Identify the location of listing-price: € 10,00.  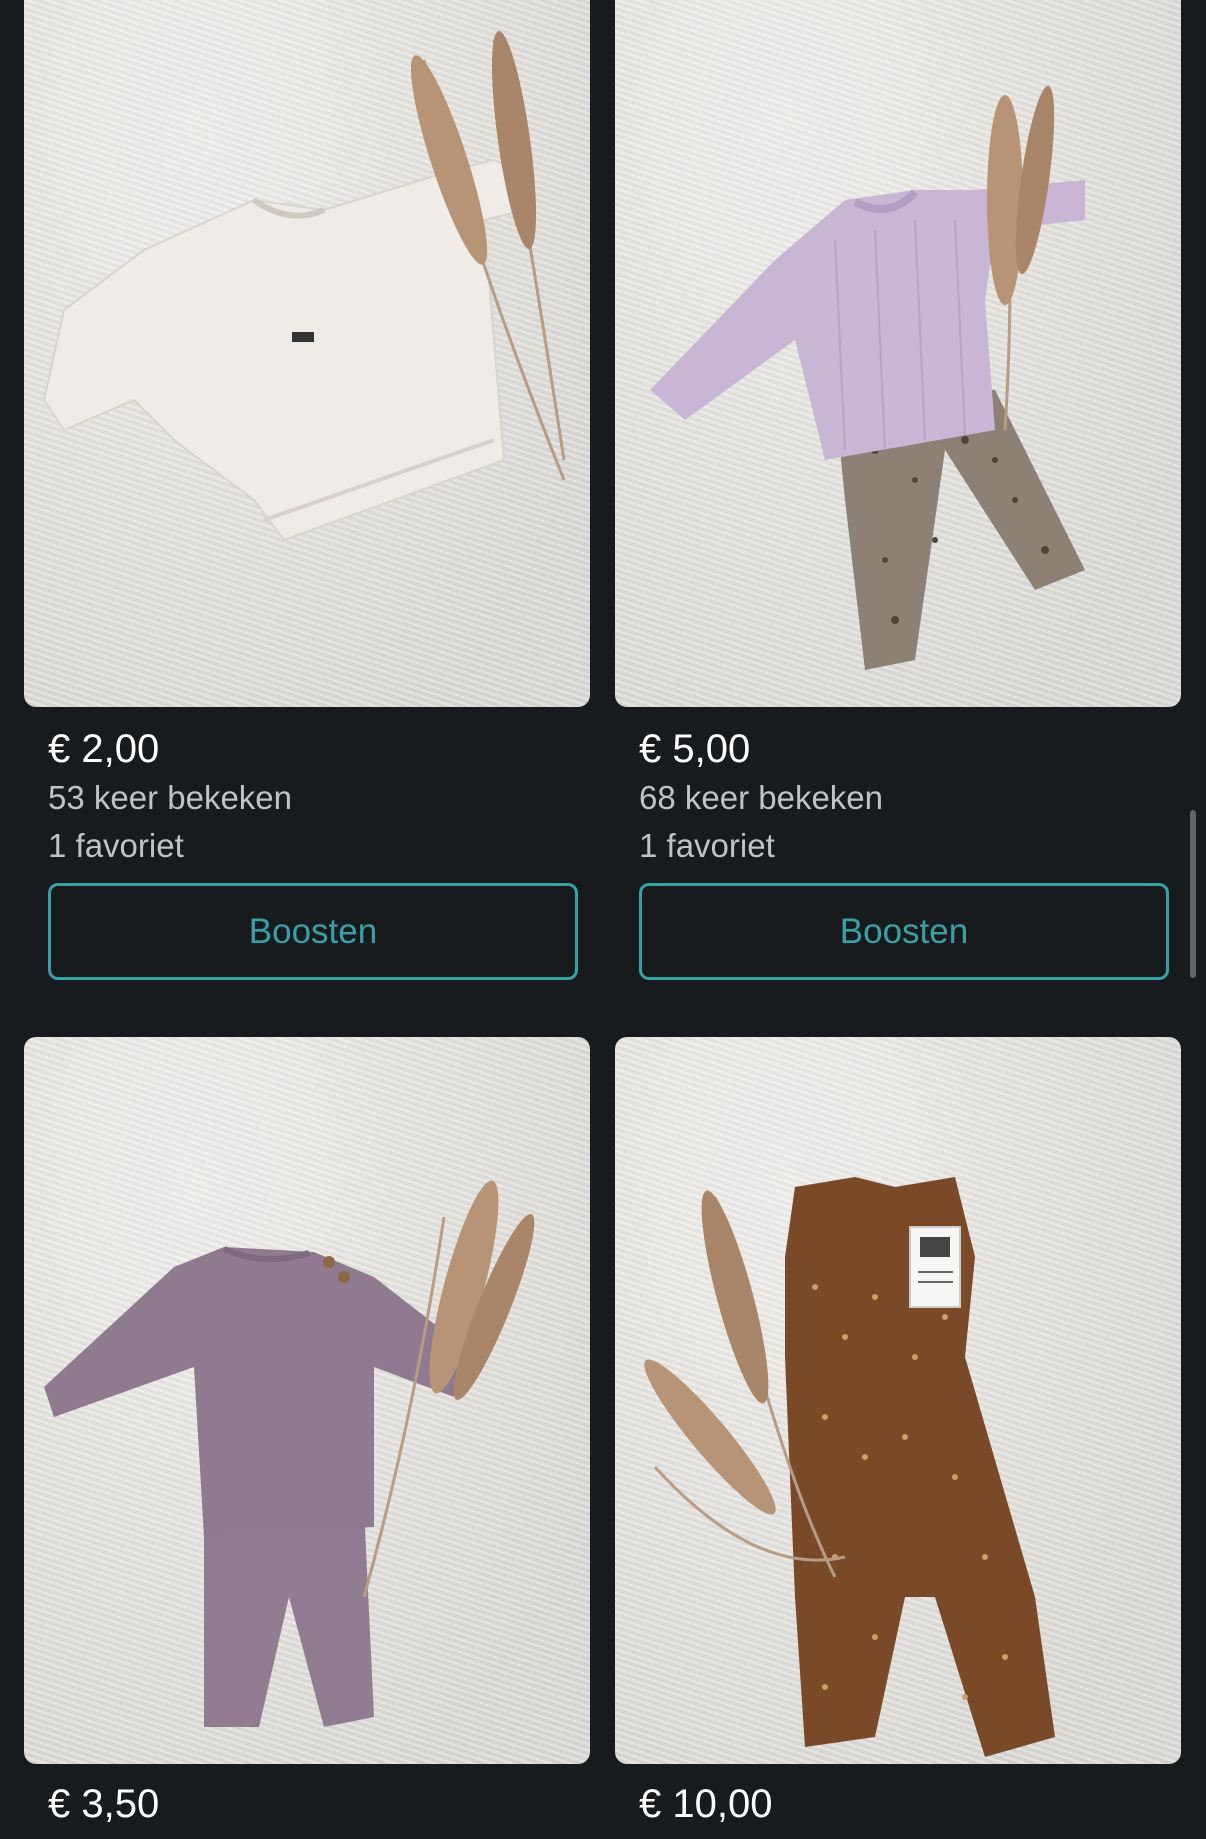
(706, 1804).